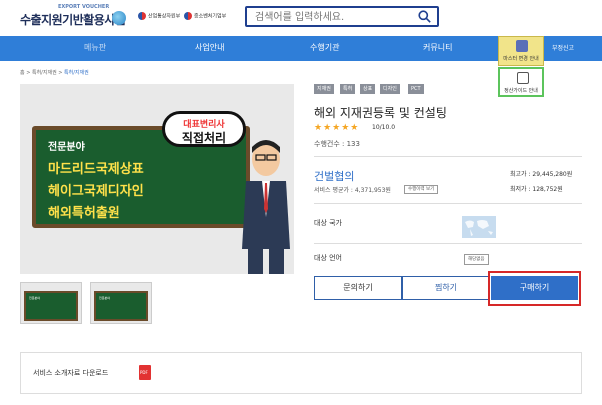 Image resolution: width=602 pixels, height=405 pixels. I want to click on settlement-guide: 정산가이드 안내, so click(521, 82).